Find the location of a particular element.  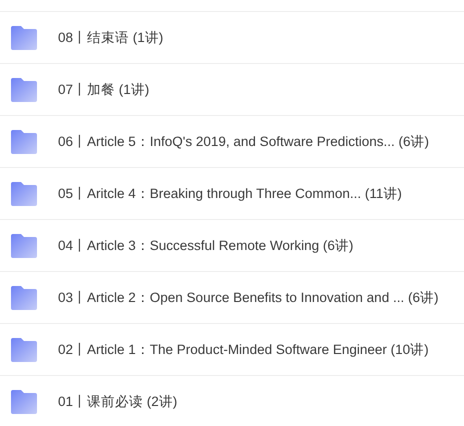

folder-row: 01丨课前必读 (2讲) is located at coordinates (232, 400).